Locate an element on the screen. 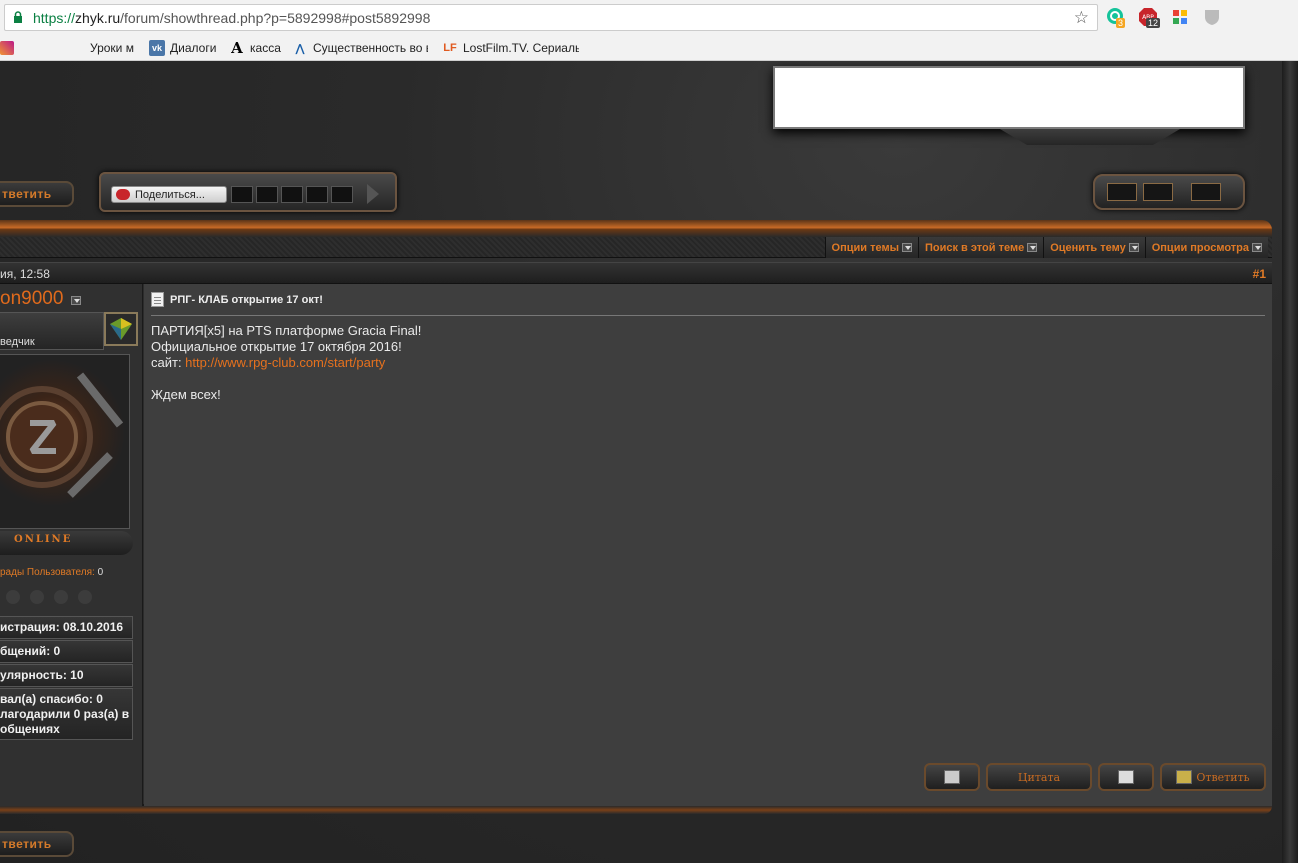 This screenshot has width=1298, height=863. thread-header-bar is located at coordinates (636, 228).